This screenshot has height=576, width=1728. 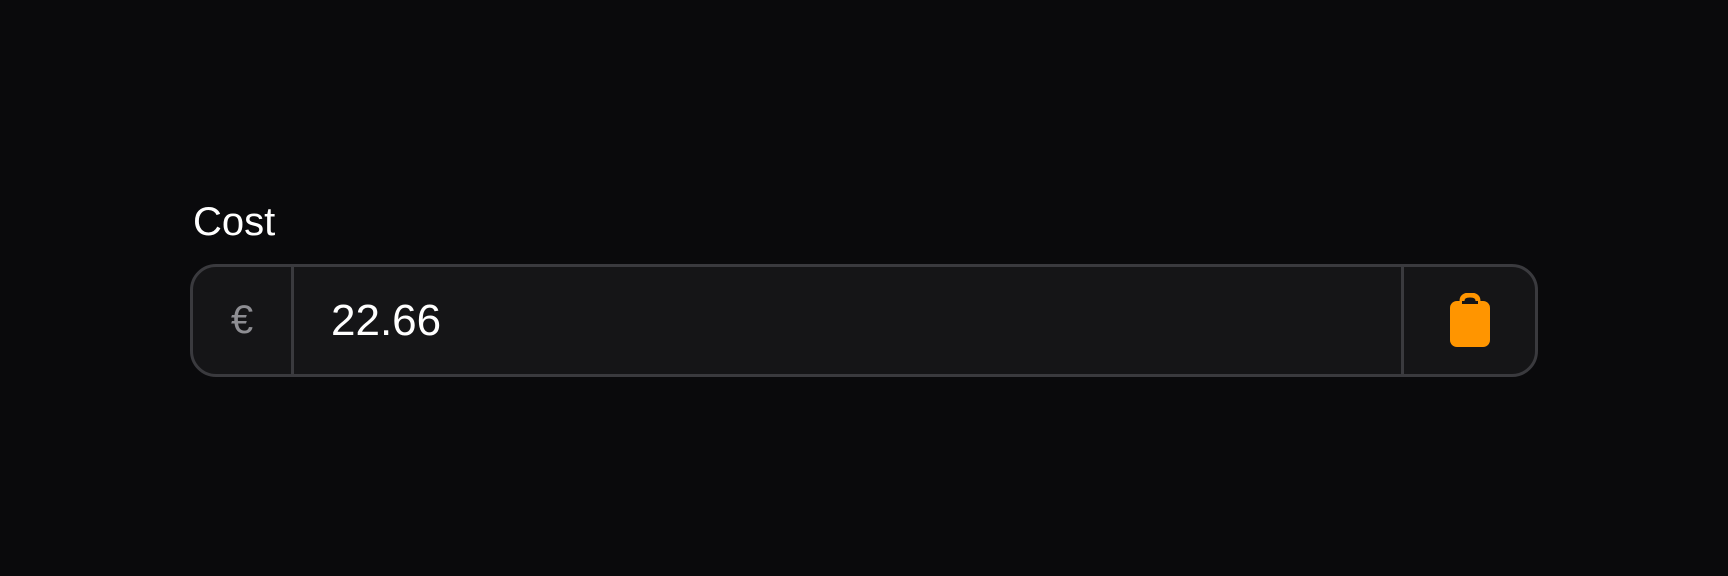 I want to click on clipboard-icon, so click(x=1469, y=319).